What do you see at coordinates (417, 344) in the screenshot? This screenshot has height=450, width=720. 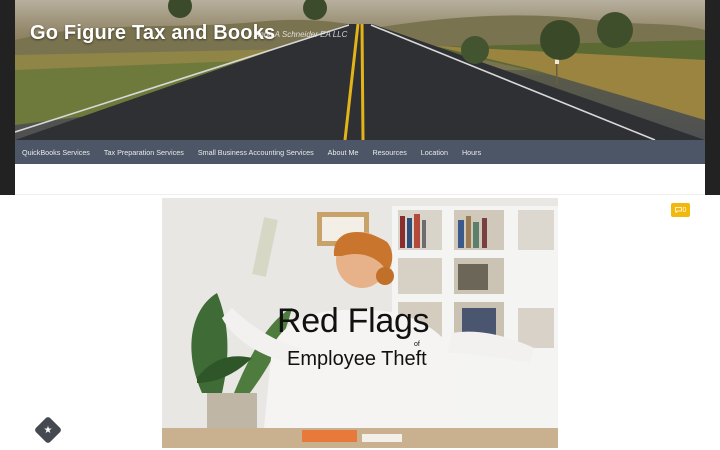 I see `featured-subtitle-small: of` at bounding box center [417, 344].